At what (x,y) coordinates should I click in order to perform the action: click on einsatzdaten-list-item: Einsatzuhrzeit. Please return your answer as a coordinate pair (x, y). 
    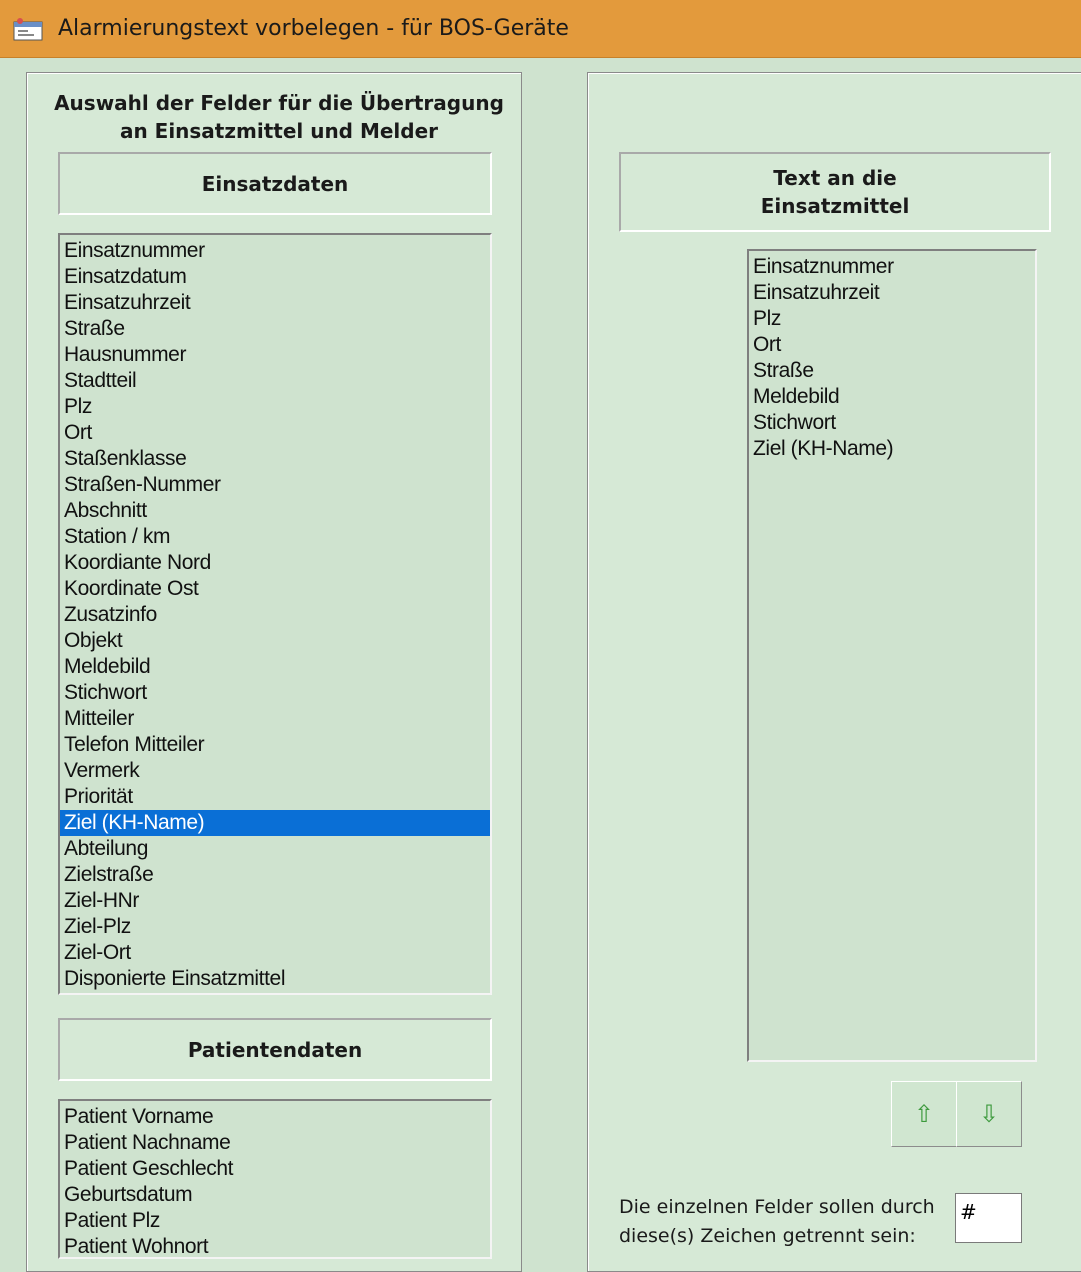
    Looking at the image, I should click on (275, 303).